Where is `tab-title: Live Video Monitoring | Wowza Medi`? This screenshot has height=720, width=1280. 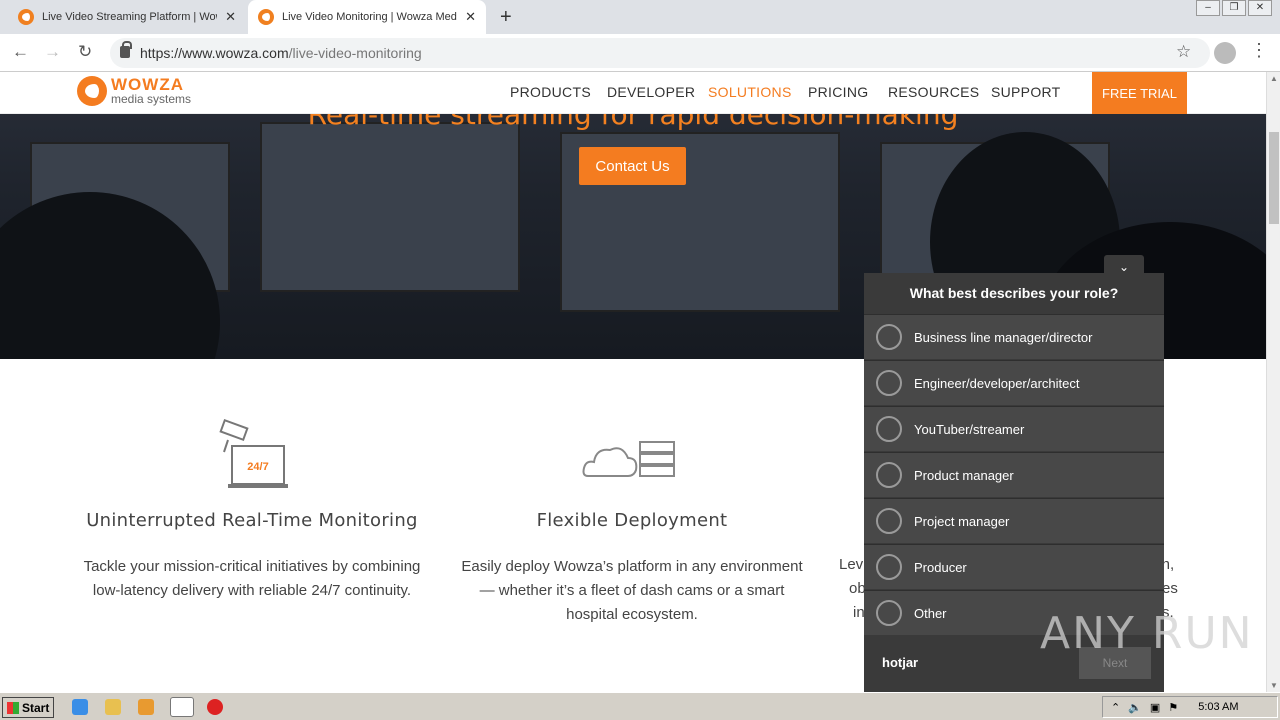
tab-title: Live Video Monitoring | Wowza Medi is located at coordinates (370, 17).